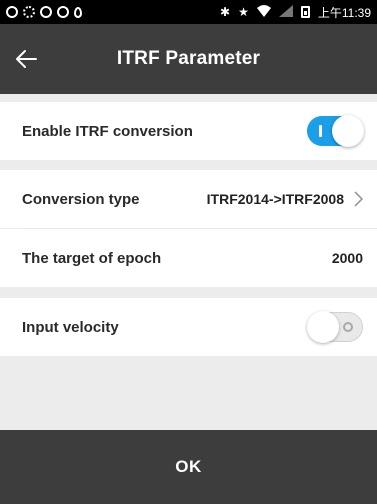 This screenshot has width=377, height=504. Describe the element at coordinates (347, 258) in the screenshot. I see `target-epoch-value: 2000` at that location.